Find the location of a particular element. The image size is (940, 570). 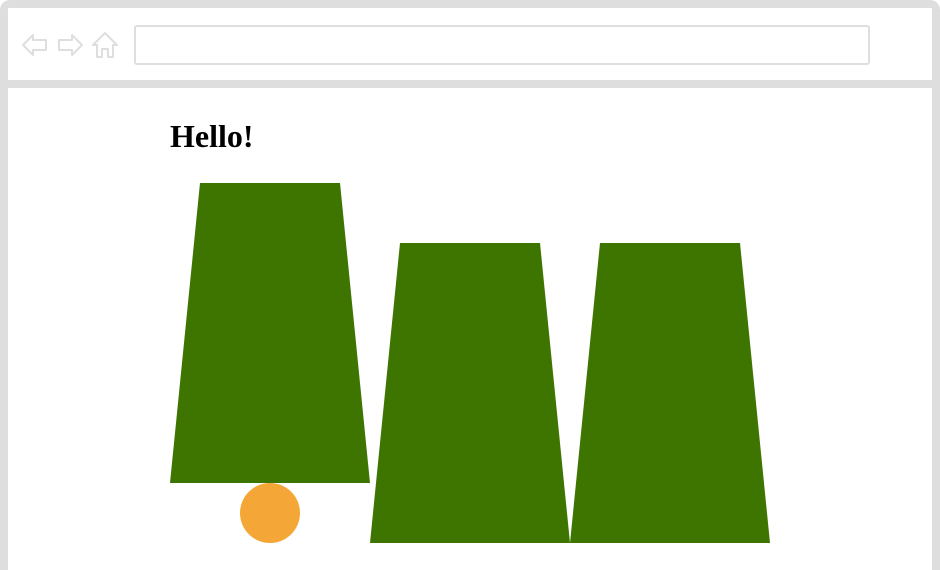

home-button is located at coordinates (105, 45).